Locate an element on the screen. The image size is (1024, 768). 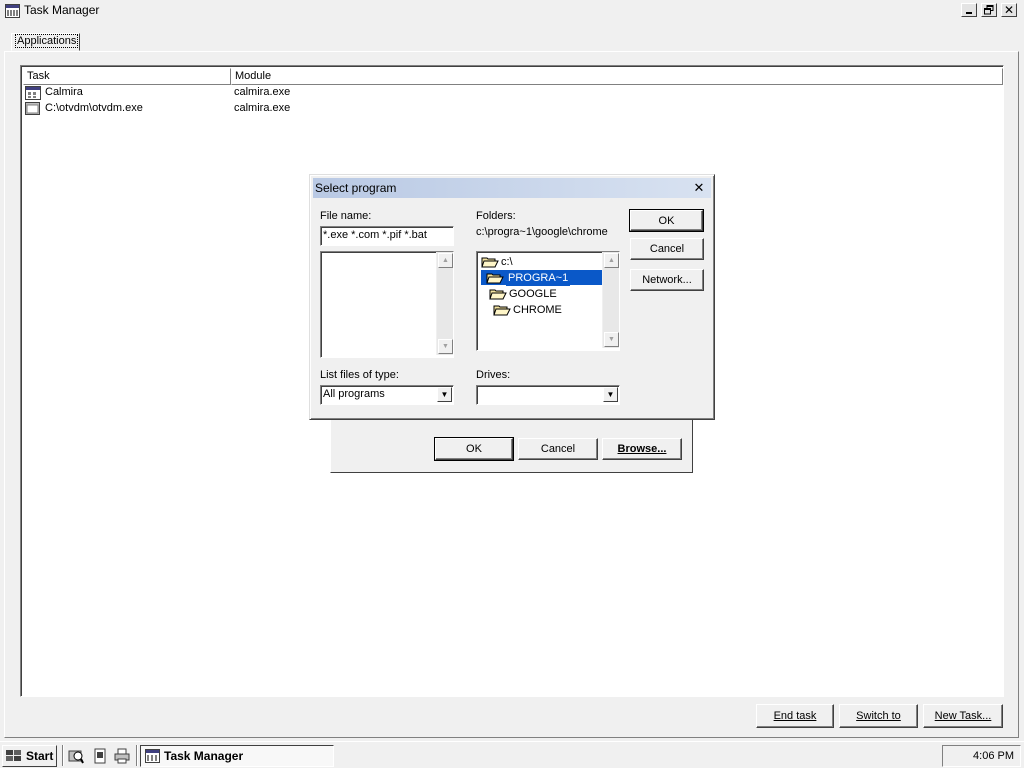
file-type-label: List files of type: is located at coordinates (359, 375).